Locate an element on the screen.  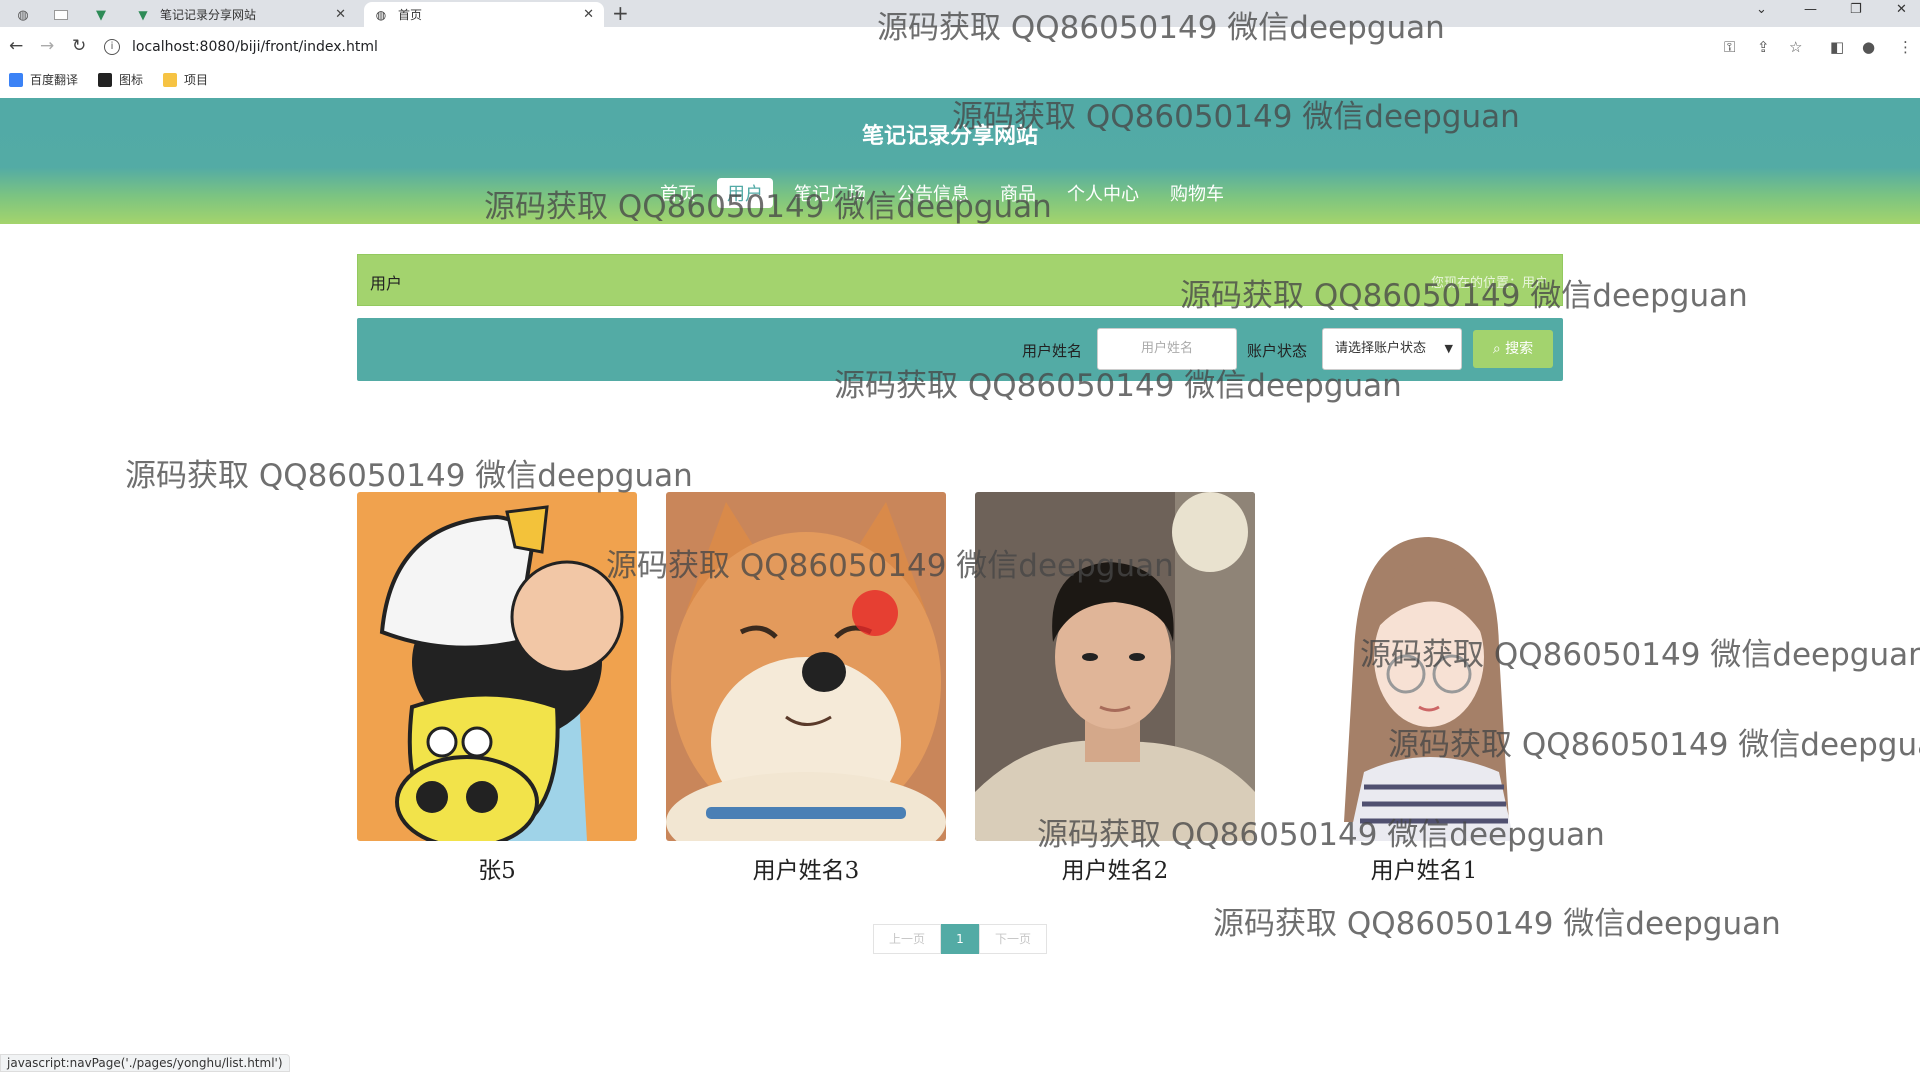
bookmarks-bar: 百度翻译 图标 项目 is located at coordinates (960, 81).